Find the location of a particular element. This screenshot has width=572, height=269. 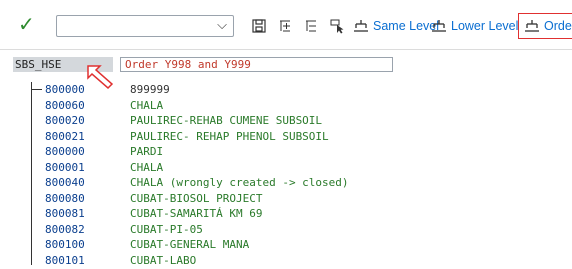

checkmark-icon: ✓ is located at coordinates (26, 24).